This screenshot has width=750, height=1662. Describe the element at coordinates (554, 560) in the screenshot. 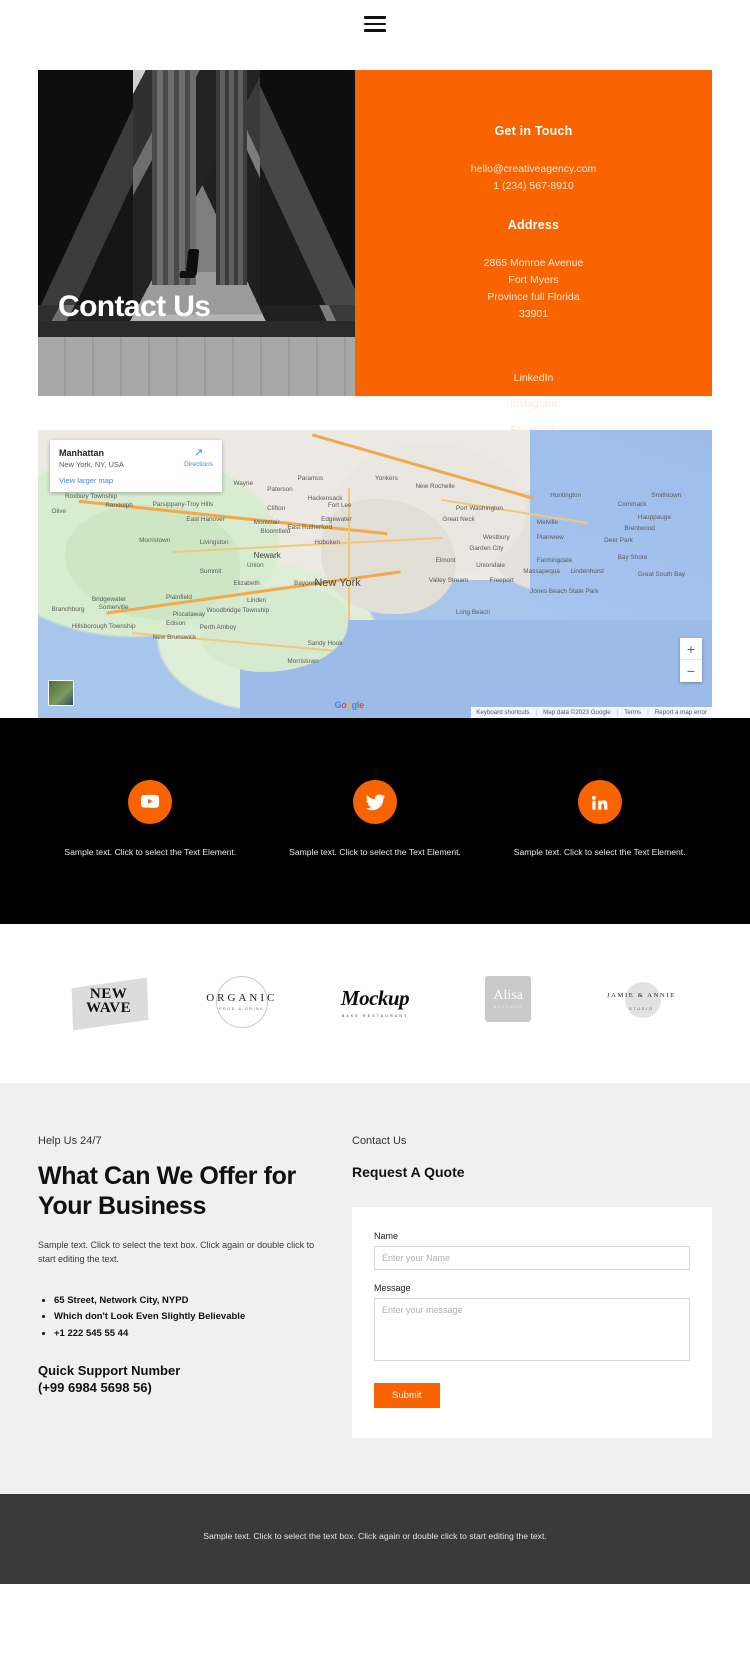

I see `map-label: Farmingdale` at that location.